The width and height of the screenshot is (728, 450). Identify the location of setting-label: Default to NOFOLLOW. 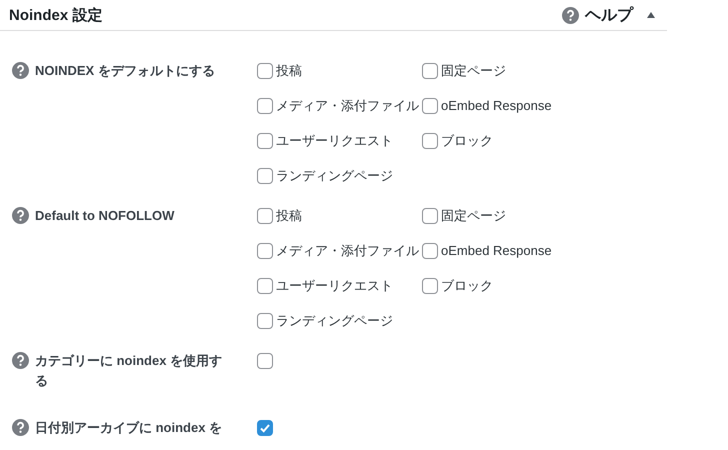
(104, 216).